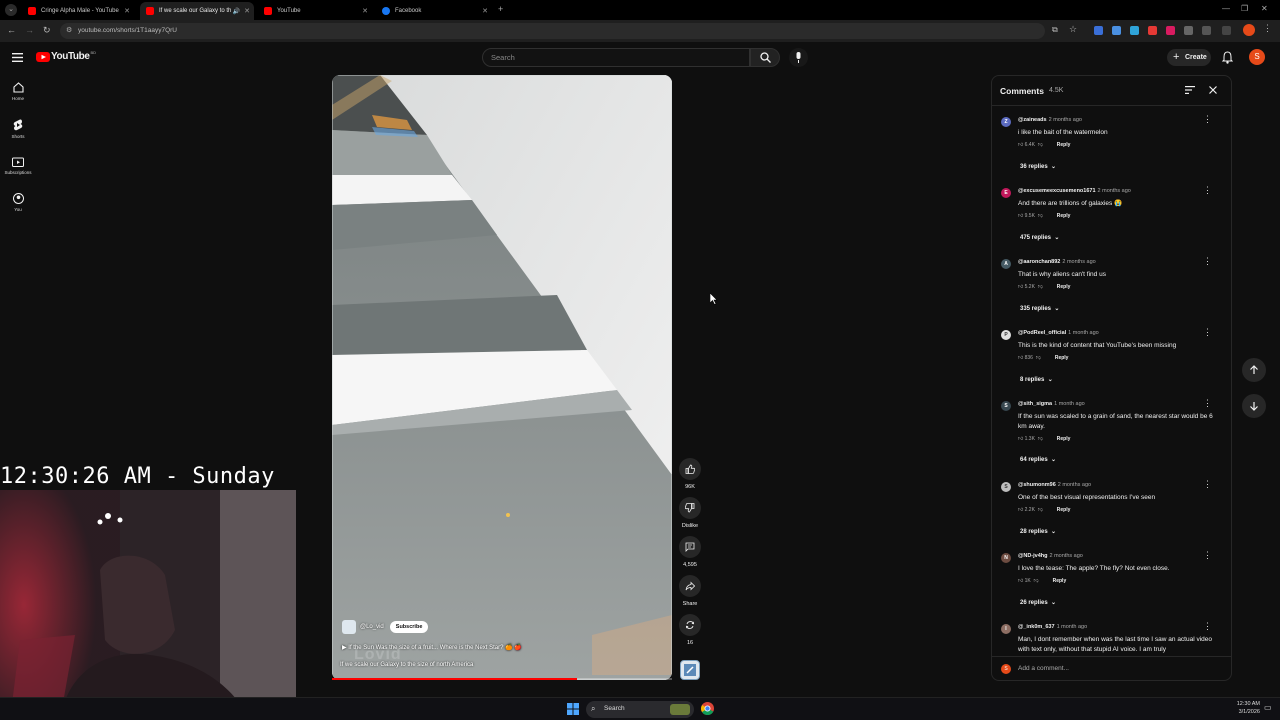 This screenshot has height=720, width=1280. I want to click on comments-button: 4,595, so click(690, 552).